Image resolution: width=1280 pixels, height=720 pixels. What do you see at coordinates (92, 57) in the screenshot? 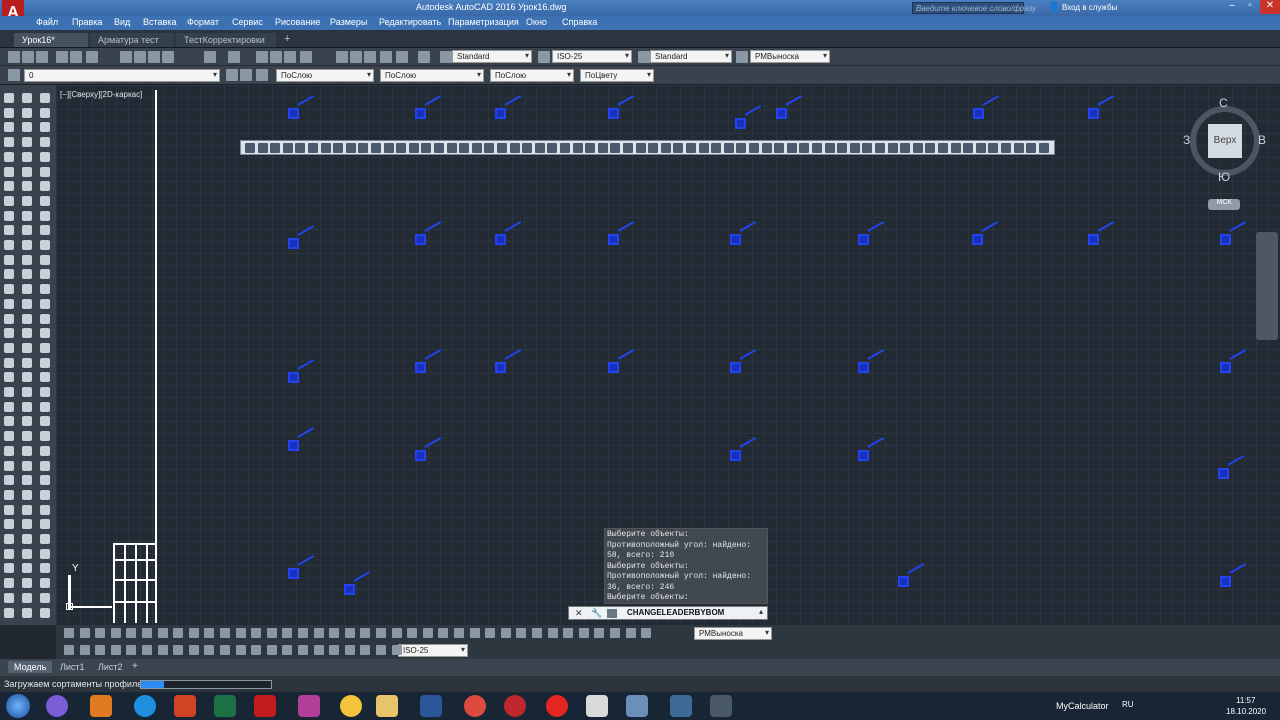
I see `publish-icon` at bounding box center [92, 57].